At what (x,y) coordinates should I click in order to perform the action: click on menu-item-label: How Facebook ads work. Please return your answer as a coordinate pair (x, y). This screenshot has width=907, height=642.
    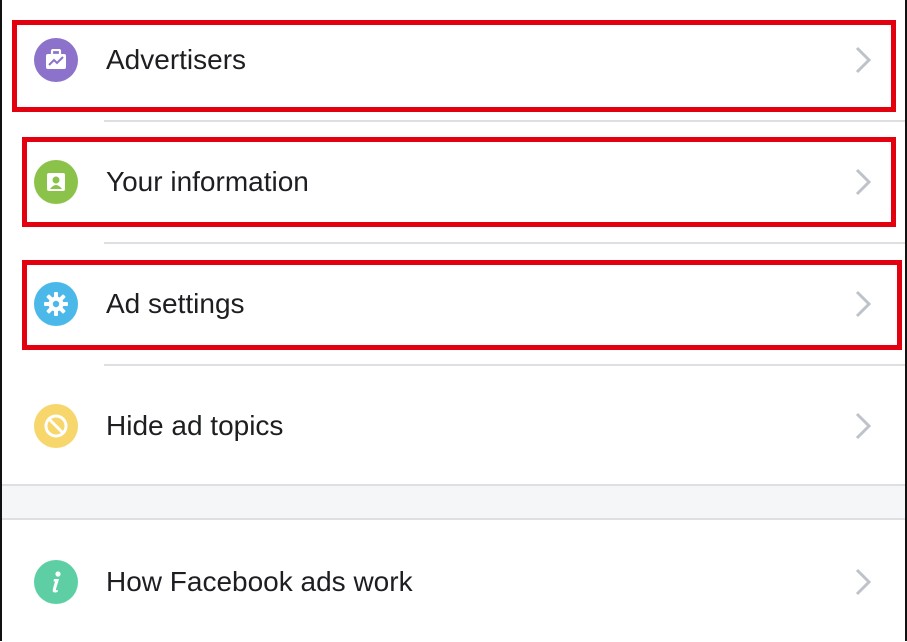
    Looking at the image, I should click on (259, 581).